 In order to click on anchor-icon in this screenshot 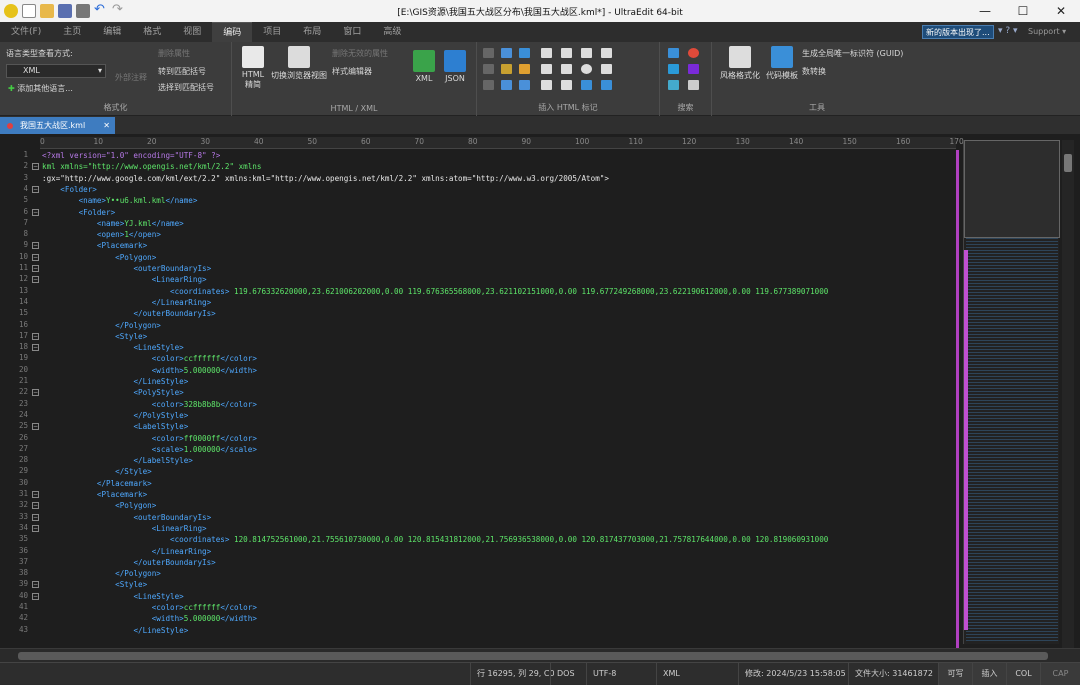, I will do `click(524, 69)`.